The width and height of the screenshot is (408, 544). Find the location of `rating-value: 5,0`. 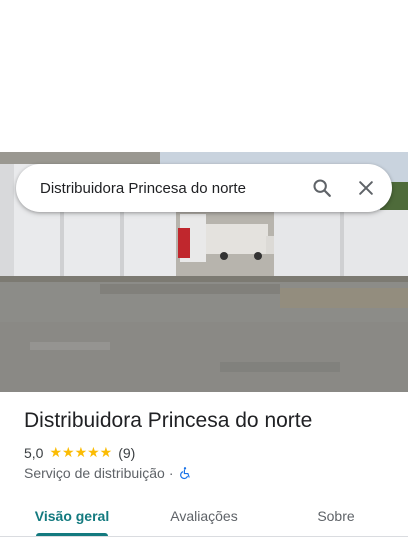

rating-value: 5,0 is located at coordinates (34, 452).